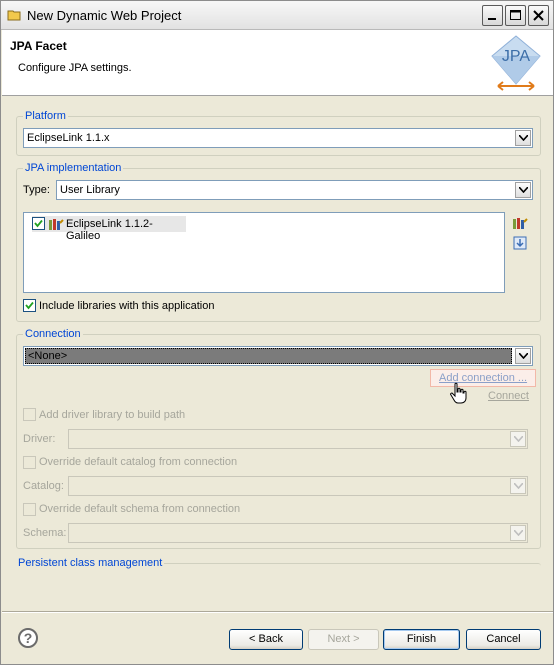 The width and height of the screenshot is (554, 665). What do you see at coordinates (112, 415) in the screenshot?
I see `add-driver-label: Add driver library to build path` at bounding box center [112, 415].